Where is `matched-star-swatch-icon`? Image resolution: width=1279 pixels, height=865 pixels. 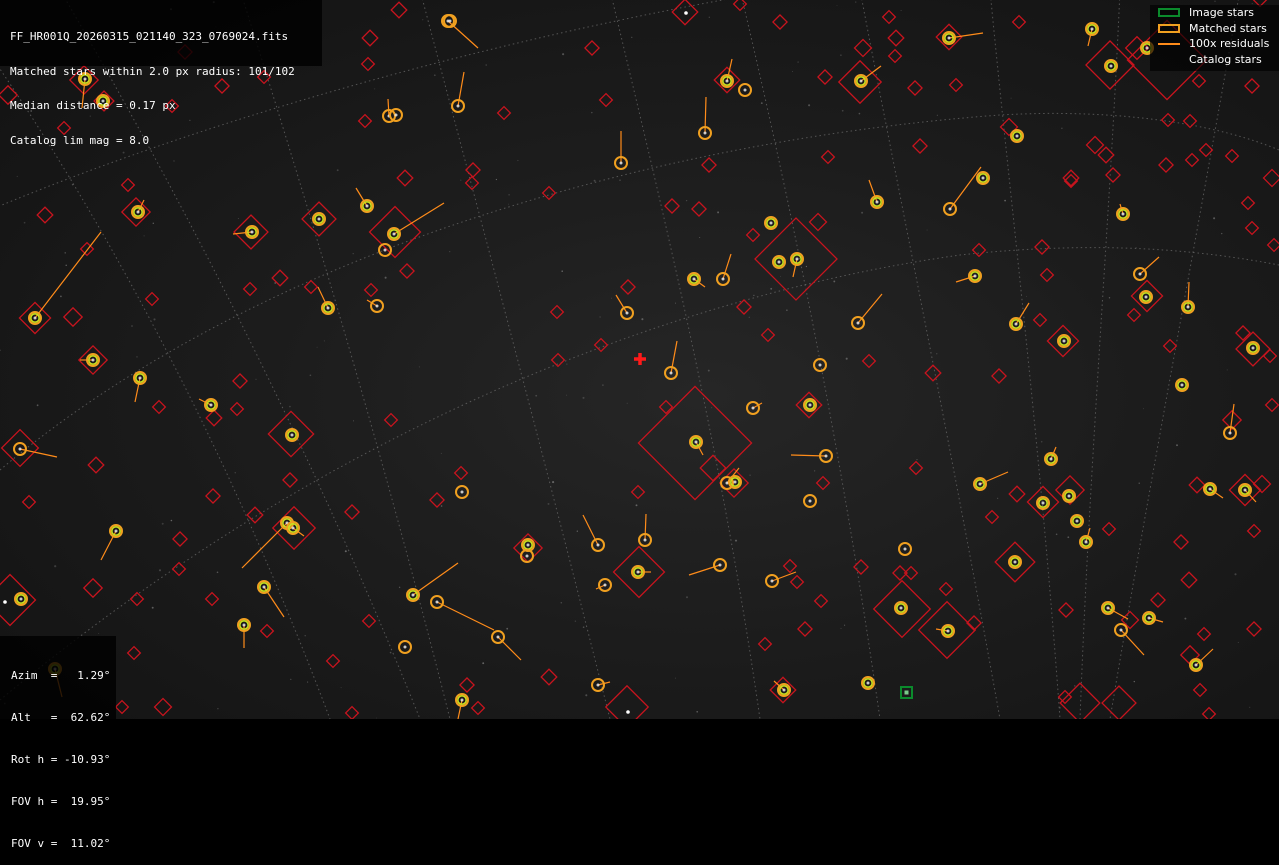
matched-star-swatch-icon is located at coordinates (1169, 28).